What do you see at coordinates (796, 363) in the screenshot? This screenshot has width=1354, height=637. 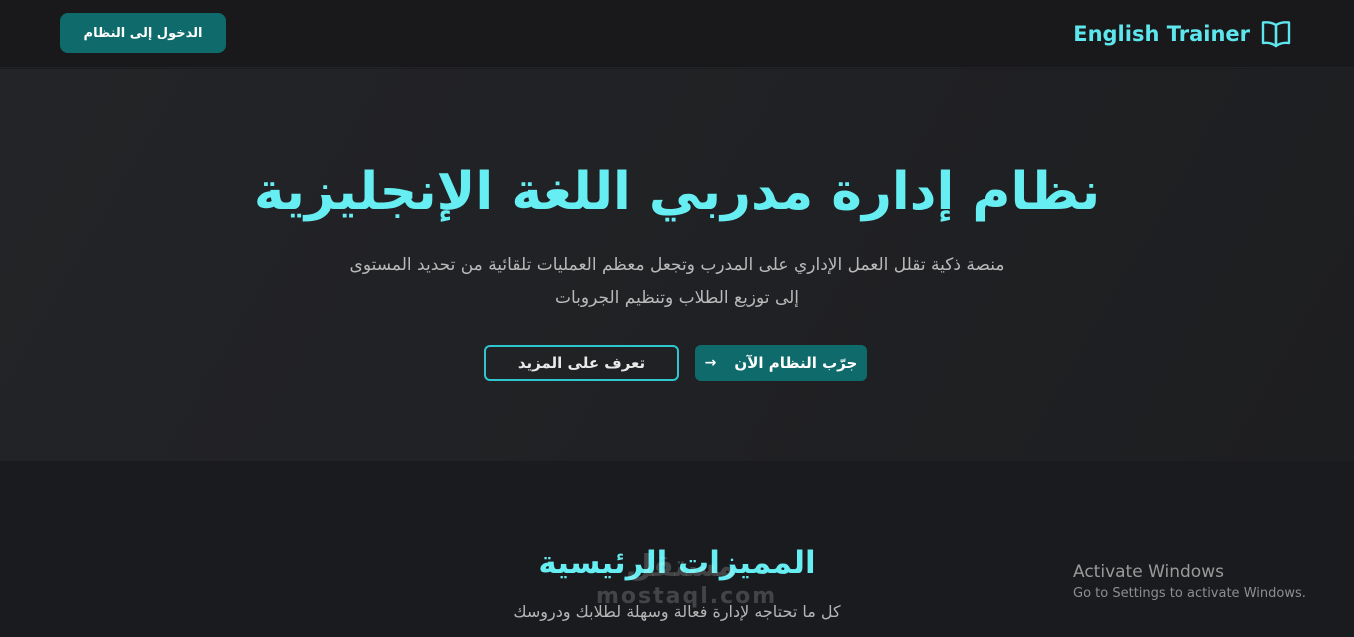 I see `try-system-label: جرّب النظام الآن` at bounding box center [796, 363].